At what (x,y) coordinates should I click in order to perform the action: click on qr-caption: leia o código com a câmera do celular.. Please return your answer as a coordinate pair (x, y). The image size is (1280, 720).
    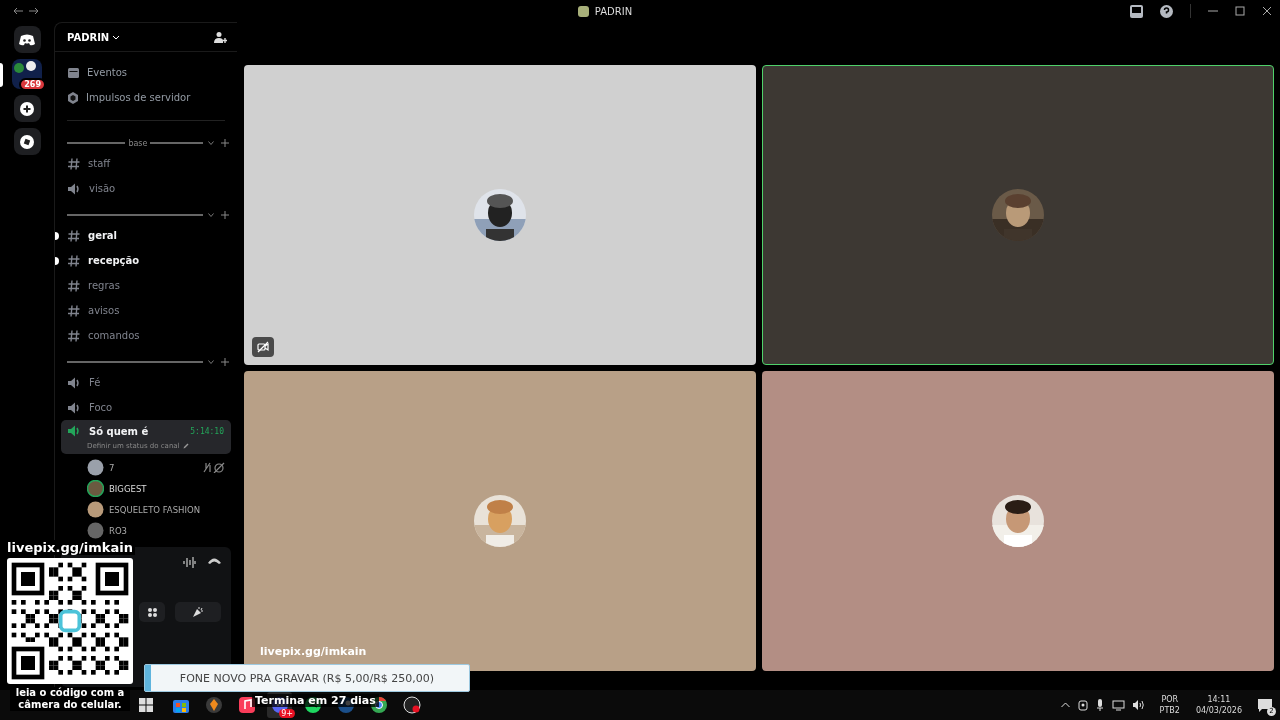
    Looking at the image, I should click on (70, 699).